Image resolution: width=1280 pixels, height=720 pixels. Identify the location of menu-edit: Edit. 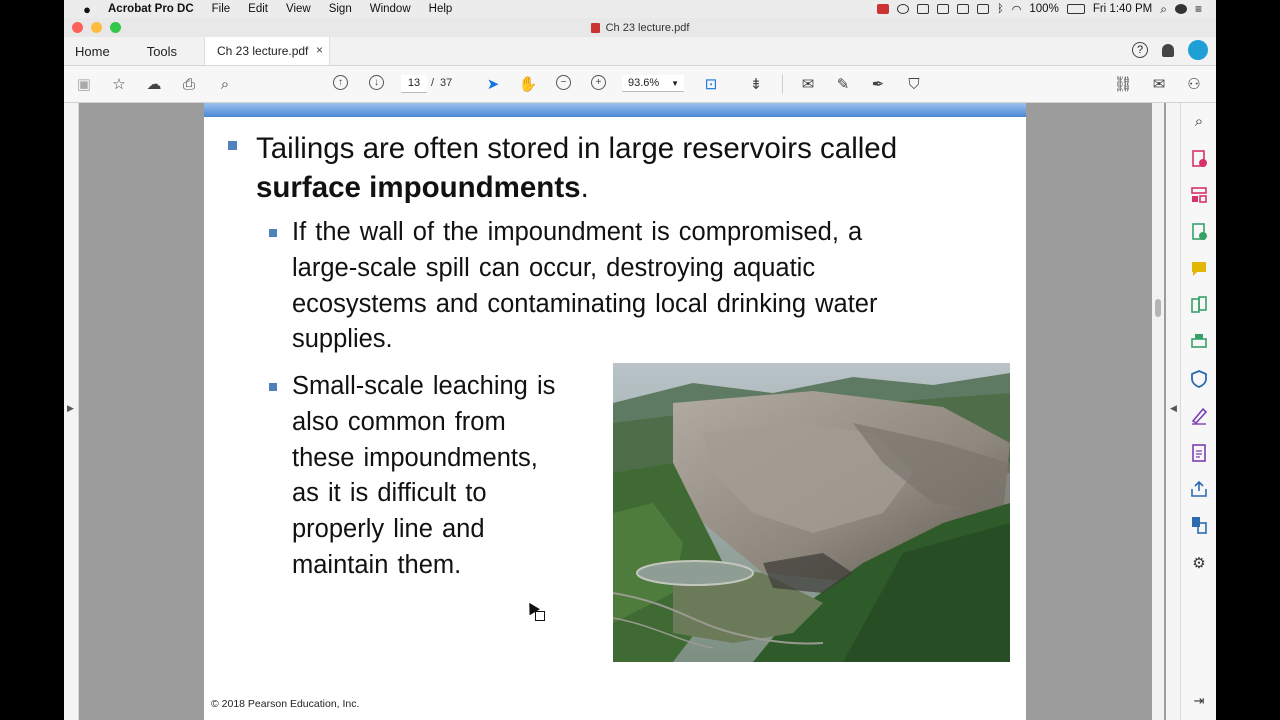
(258, 9).